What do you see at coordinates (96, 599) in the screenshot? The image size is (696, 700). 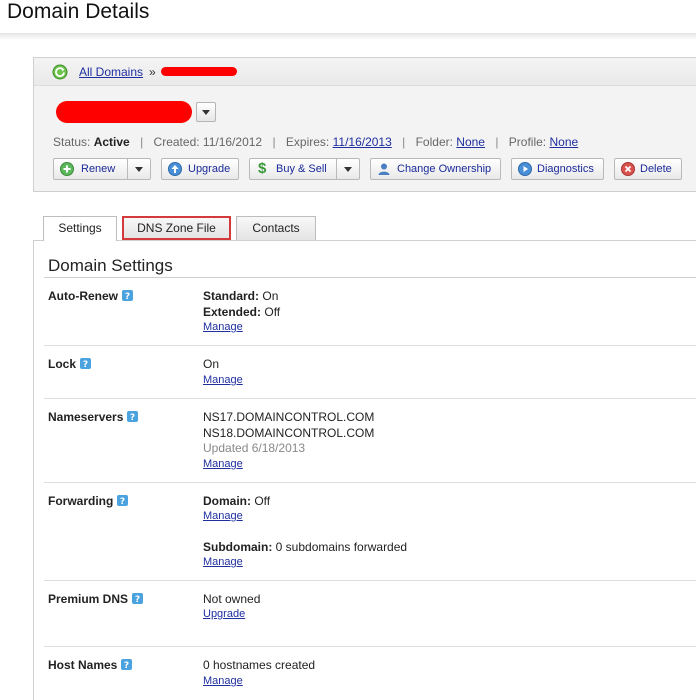 I see `premium-dns-label: Premium DNS?` at bounding box center [96, 599].